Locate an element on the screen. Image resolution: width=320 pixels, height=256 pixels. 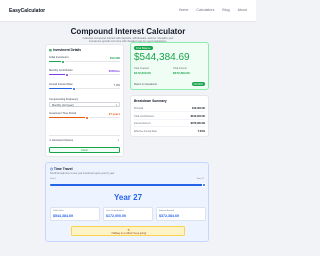
breakdown-summary-heading: Breakdown Summary is located at coordinates (150, 101).